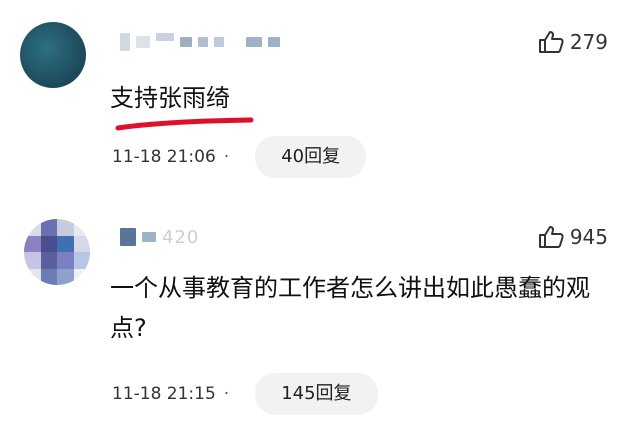 This screenshot has width=640, height=430. Describe the element at coordinates (200, 42) in the screenshot. I see `username-blurred` at that location.